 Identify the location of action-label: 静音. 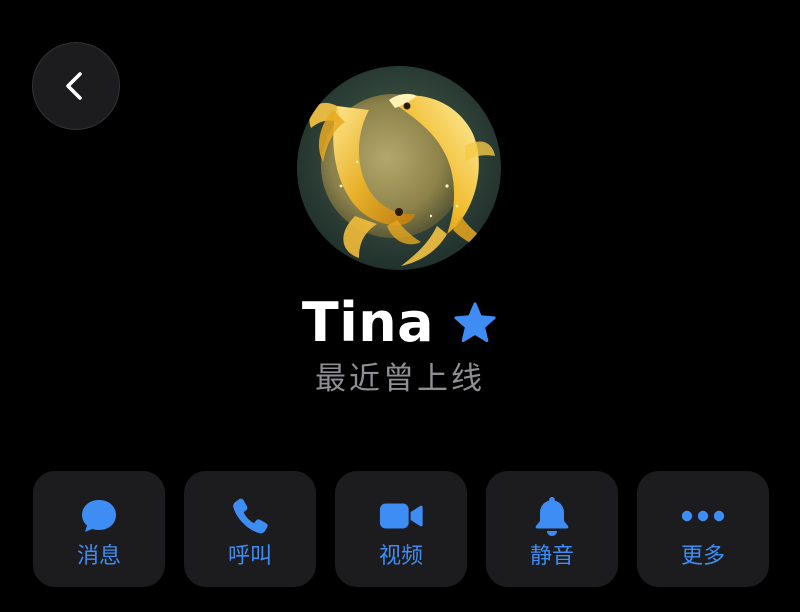
(551, 556).